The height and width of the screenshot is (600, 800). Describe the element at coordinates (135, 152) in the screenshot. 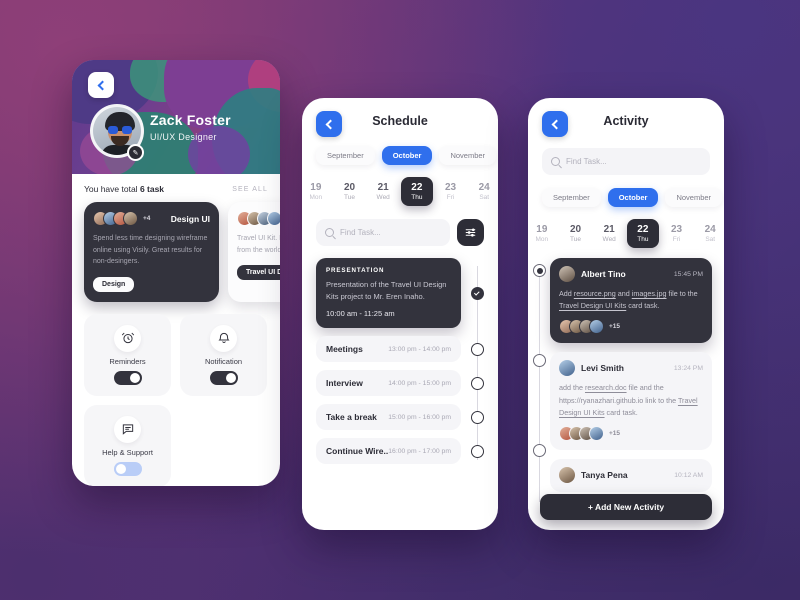

I see `pencil-icon: ✎` at that location.